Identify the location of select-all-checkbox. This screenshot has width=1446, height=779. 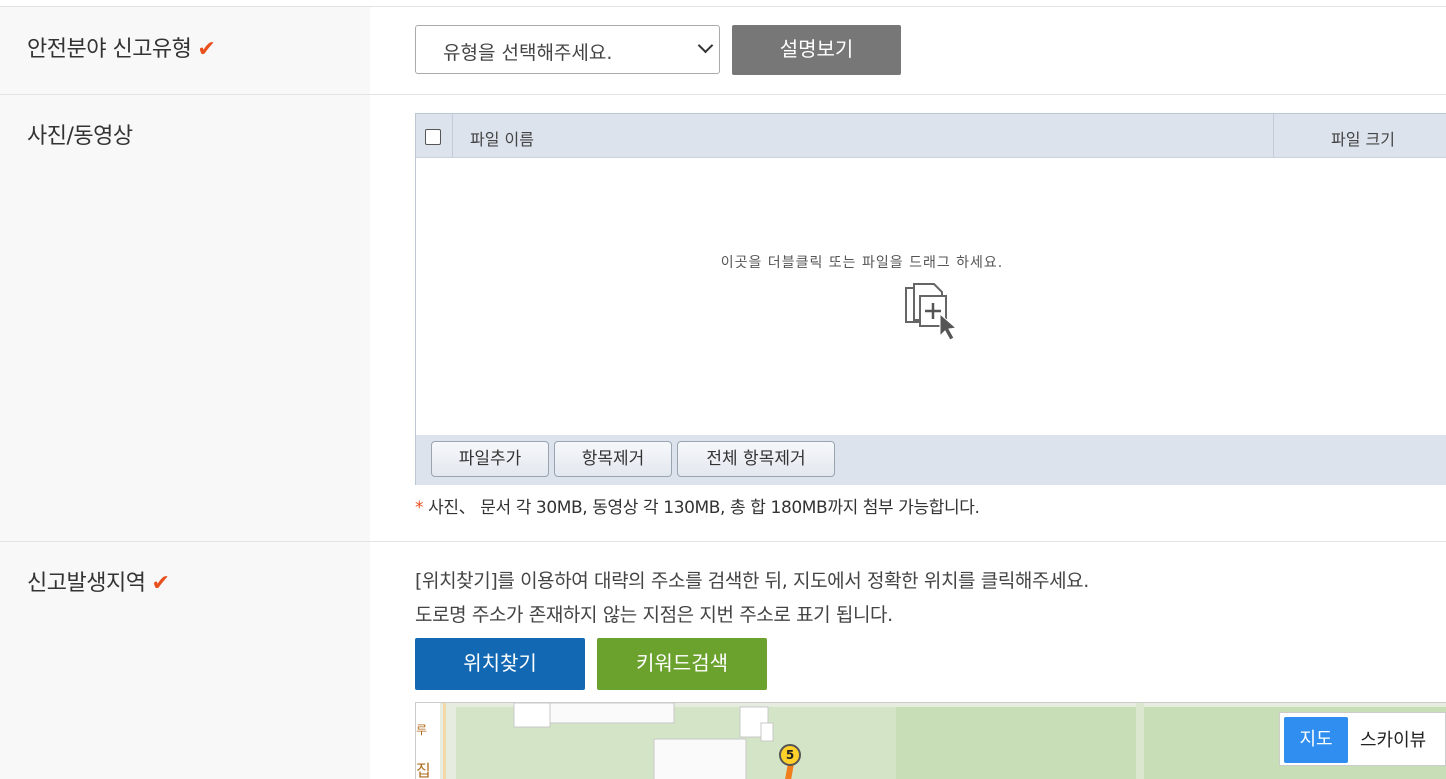
(433, 137).